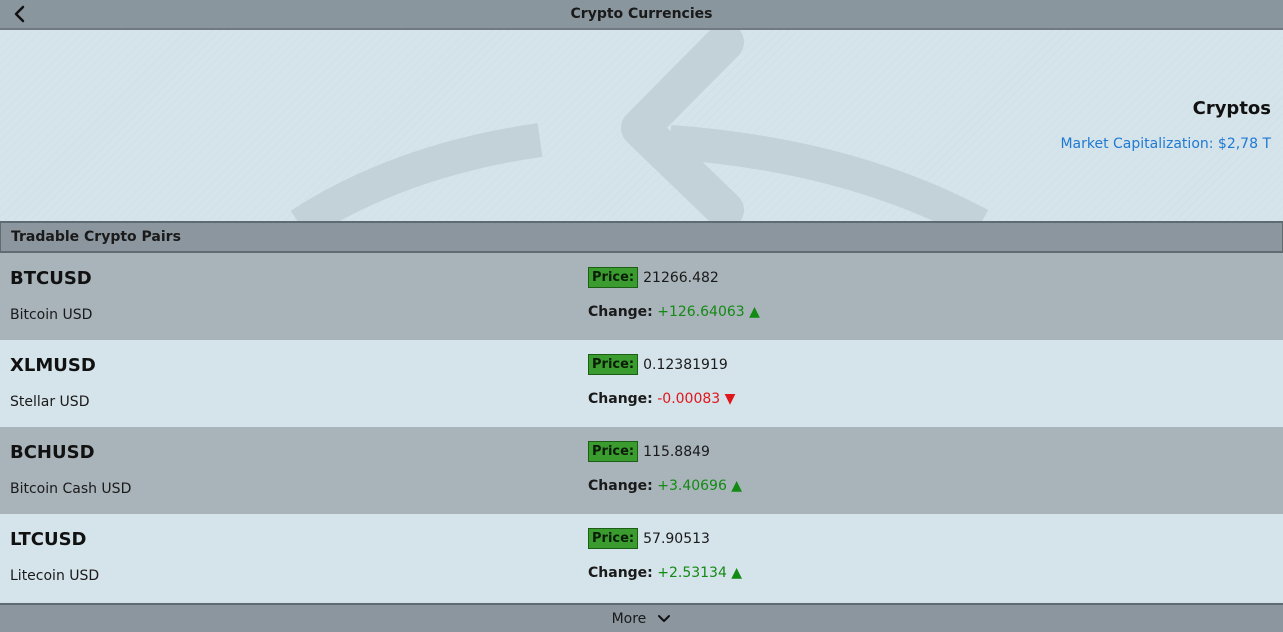  I want to click on pair-name: Litecoin USD, so click(55, 576).